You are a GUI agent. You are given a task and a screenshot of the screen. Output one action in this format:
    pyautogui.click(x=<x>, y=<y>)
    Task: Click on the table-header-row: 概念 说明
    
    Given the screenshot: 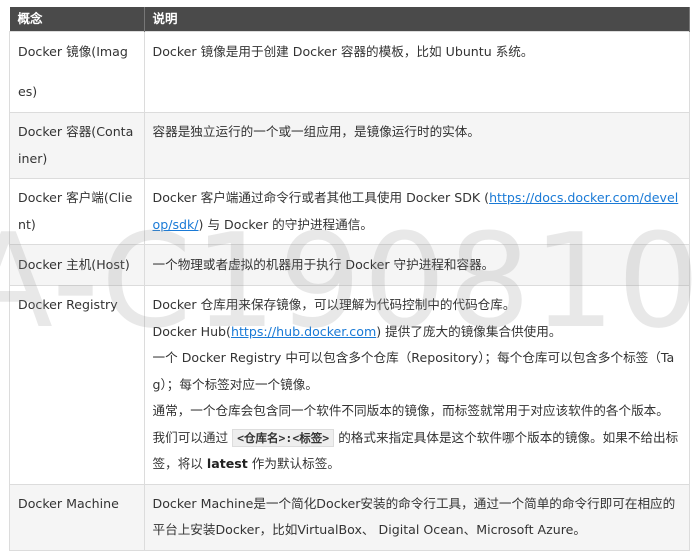 What is the action you would take?
    pyautogui.click(x=349, y=19)
    